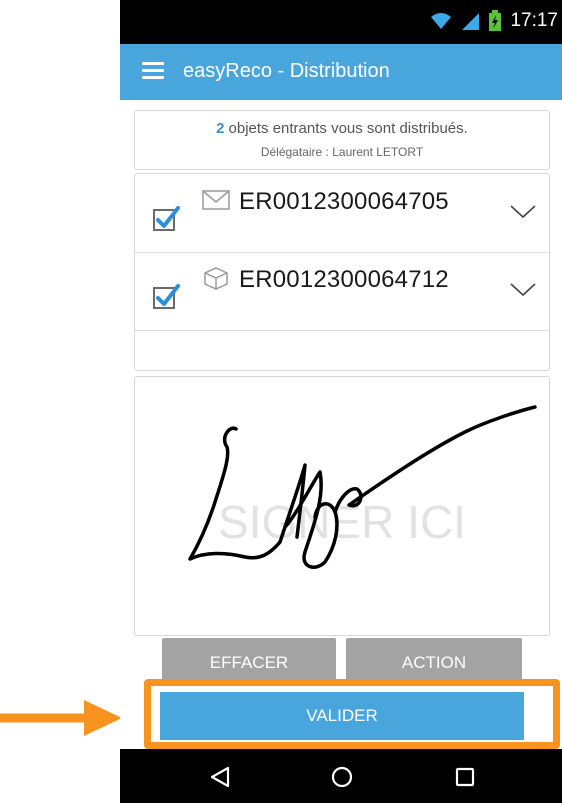 The image size is (562, 803). What do you see at coordinates (378, 152) in the screenshot?
I see `delegate-name: Laurent LETORT` at bounding box center [378, 152].